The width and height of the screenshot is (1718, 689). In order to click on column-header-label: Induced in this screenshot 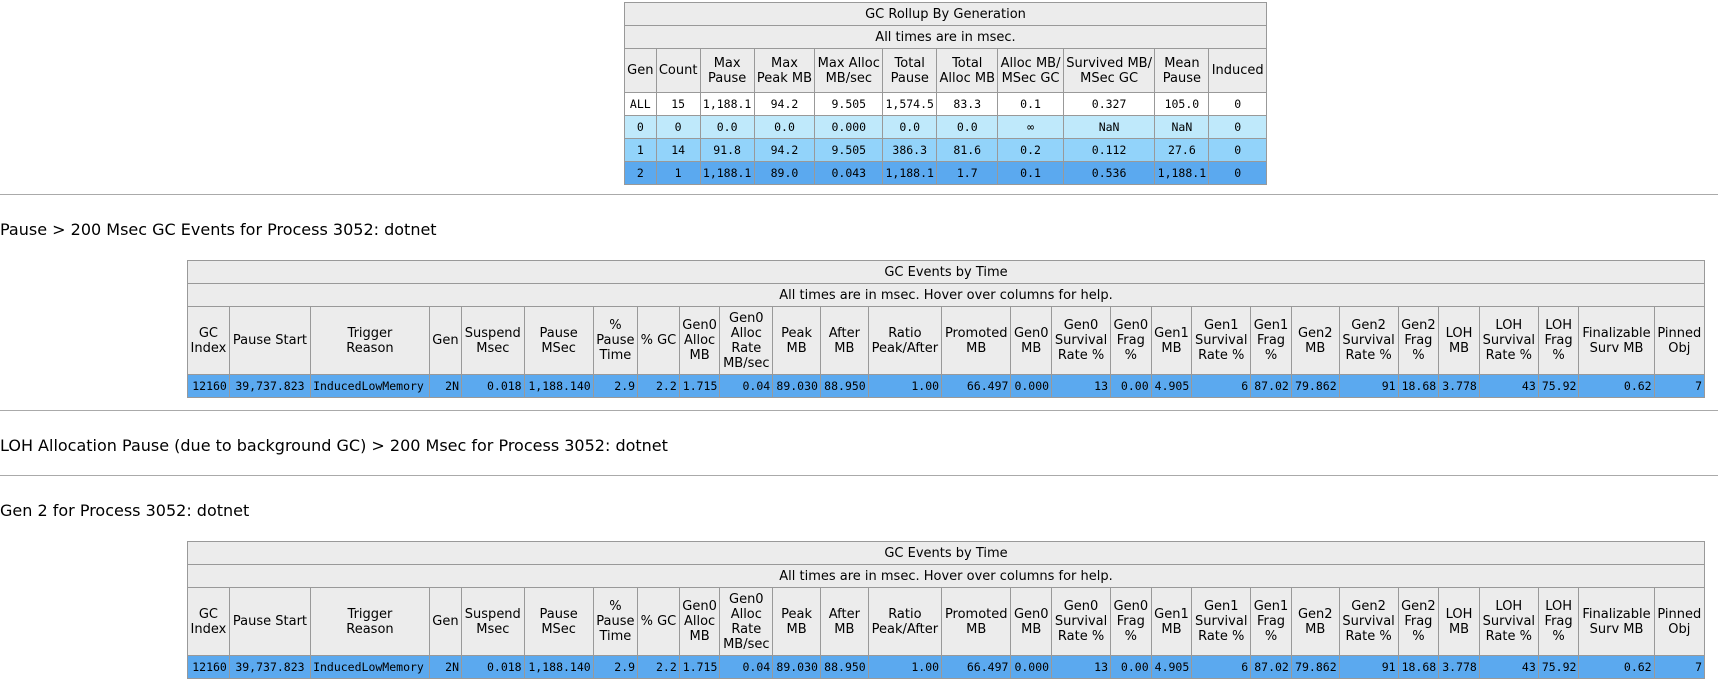, I will do `click(1237, 70)`.